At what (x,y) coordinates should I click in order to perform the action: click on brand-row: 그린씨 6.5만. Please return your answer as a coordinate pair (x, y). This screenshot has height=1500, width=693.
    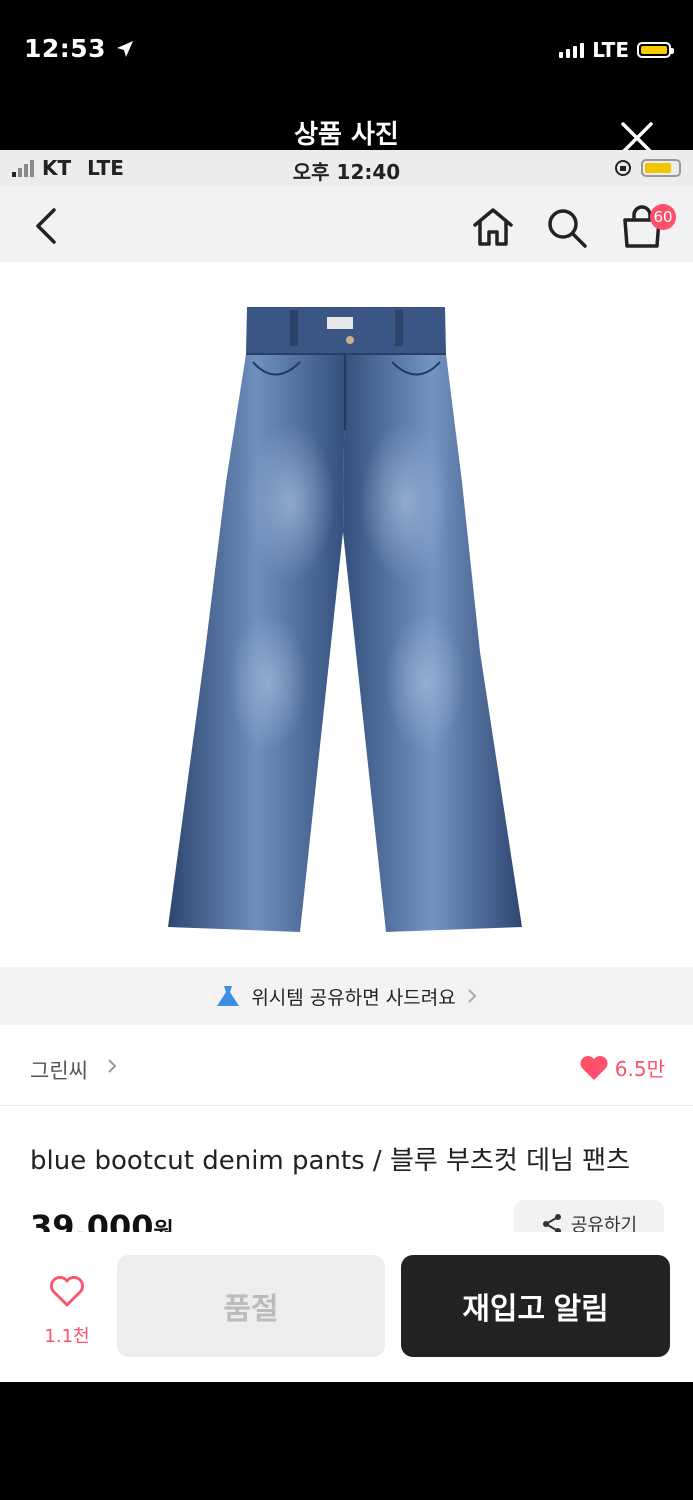
    Looking at the image, I should click on (346, 1065).